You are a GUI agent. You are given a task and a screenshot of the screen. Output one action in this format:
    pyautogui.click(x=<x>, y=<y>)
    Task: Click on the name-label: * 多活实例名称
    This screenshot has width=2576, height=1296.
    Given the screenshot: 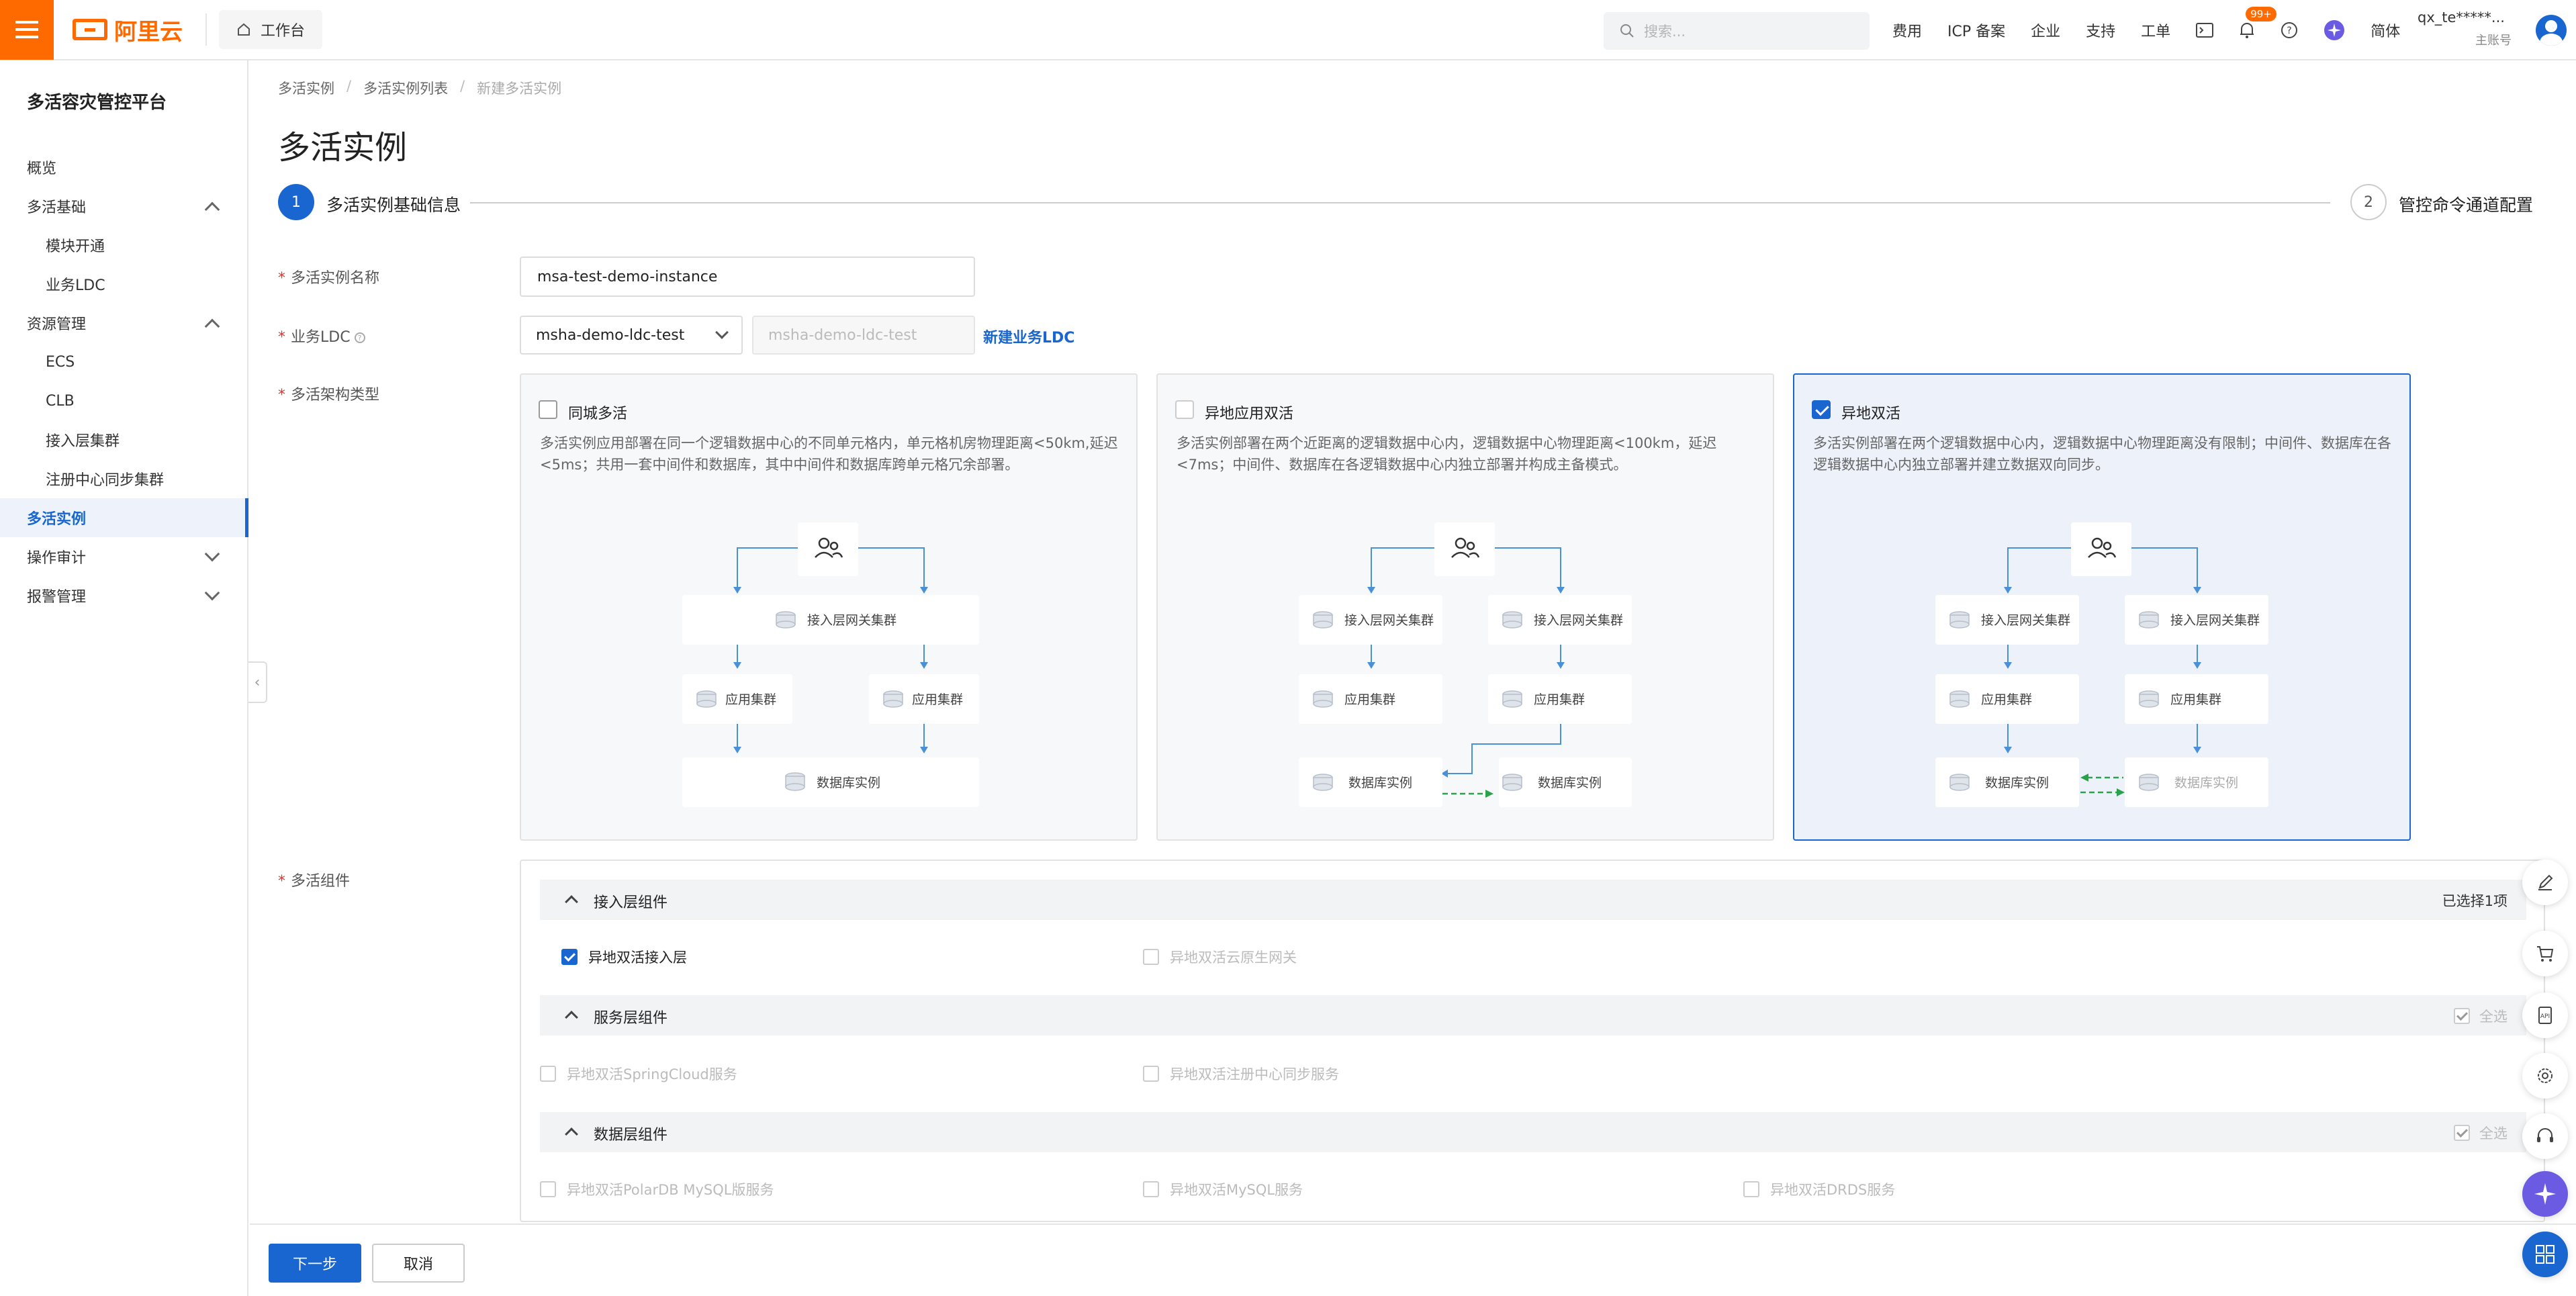 What is the action you would take?
    pyautogui.click(x=329, y=278)
    